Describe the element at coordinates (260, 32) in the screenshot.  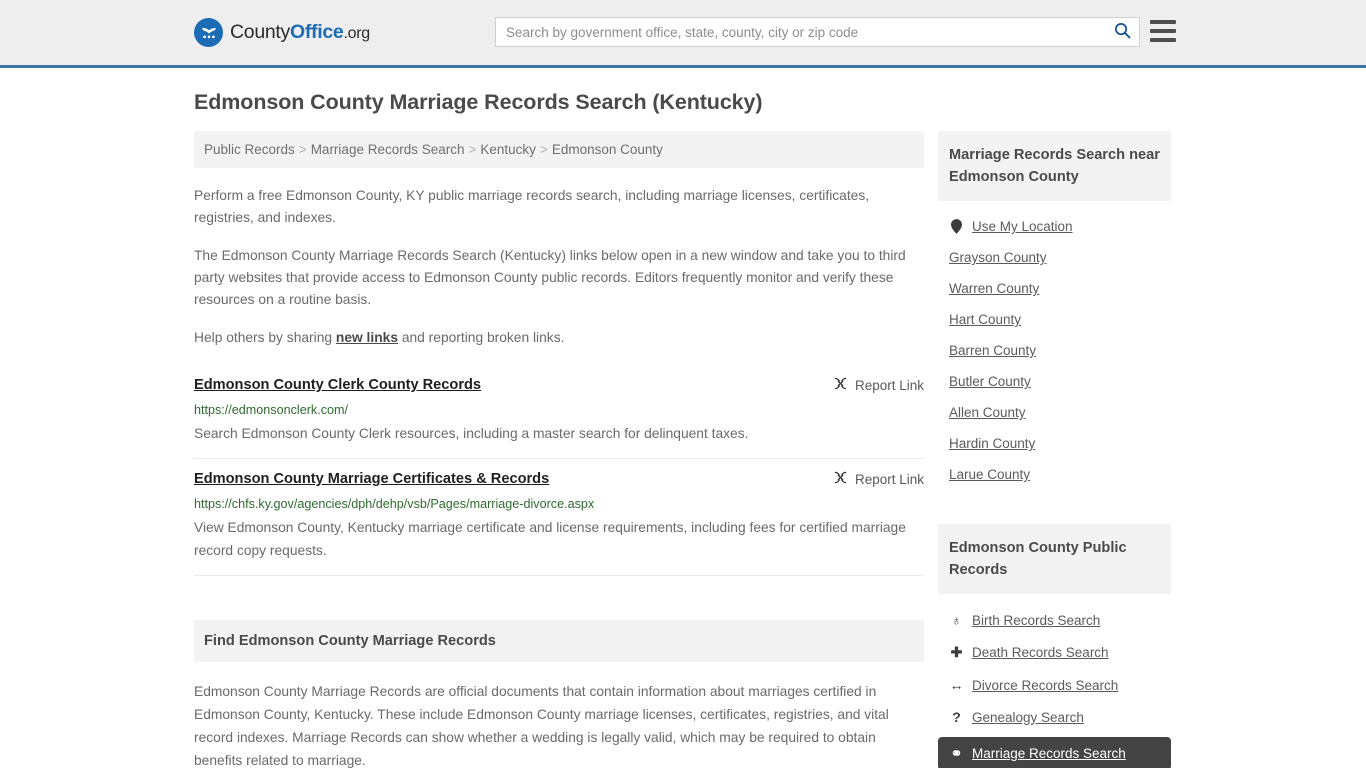
I see `logo-text-county: County` at that location.